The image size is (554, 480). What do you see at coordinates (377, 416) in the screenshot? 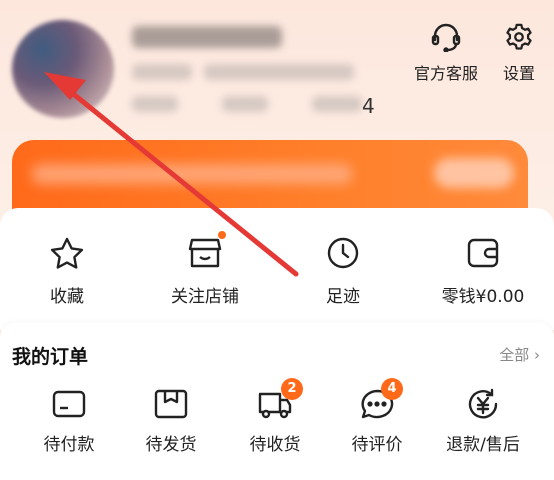
I see `pending-review-button: 4 待评价` at bounding box center [377, 416].